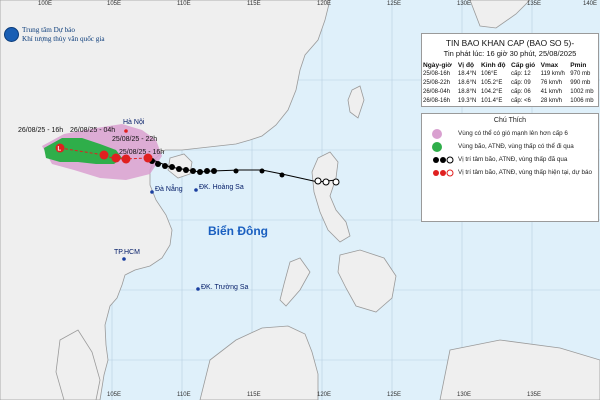 The image size is (600, 400). Describe the element at coordinates (184, 4) in the screenshot. I see `lon-label-110: 110E` at that location.